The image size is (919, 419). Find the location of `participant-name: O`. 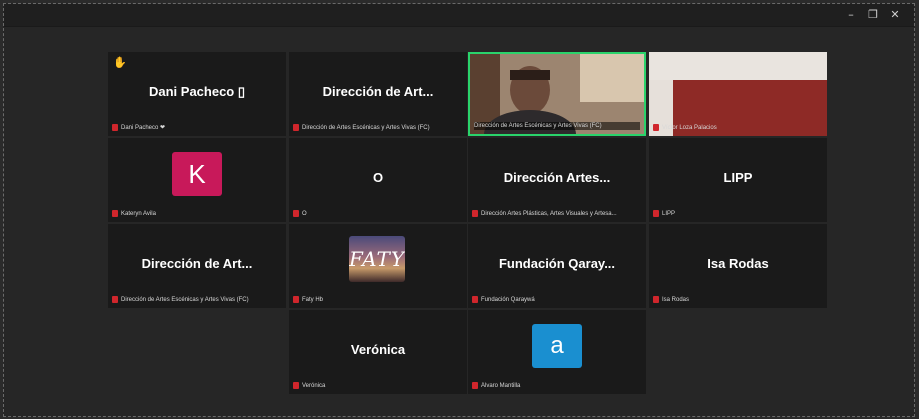

participant-name: O is located at coordinates (378, 177).